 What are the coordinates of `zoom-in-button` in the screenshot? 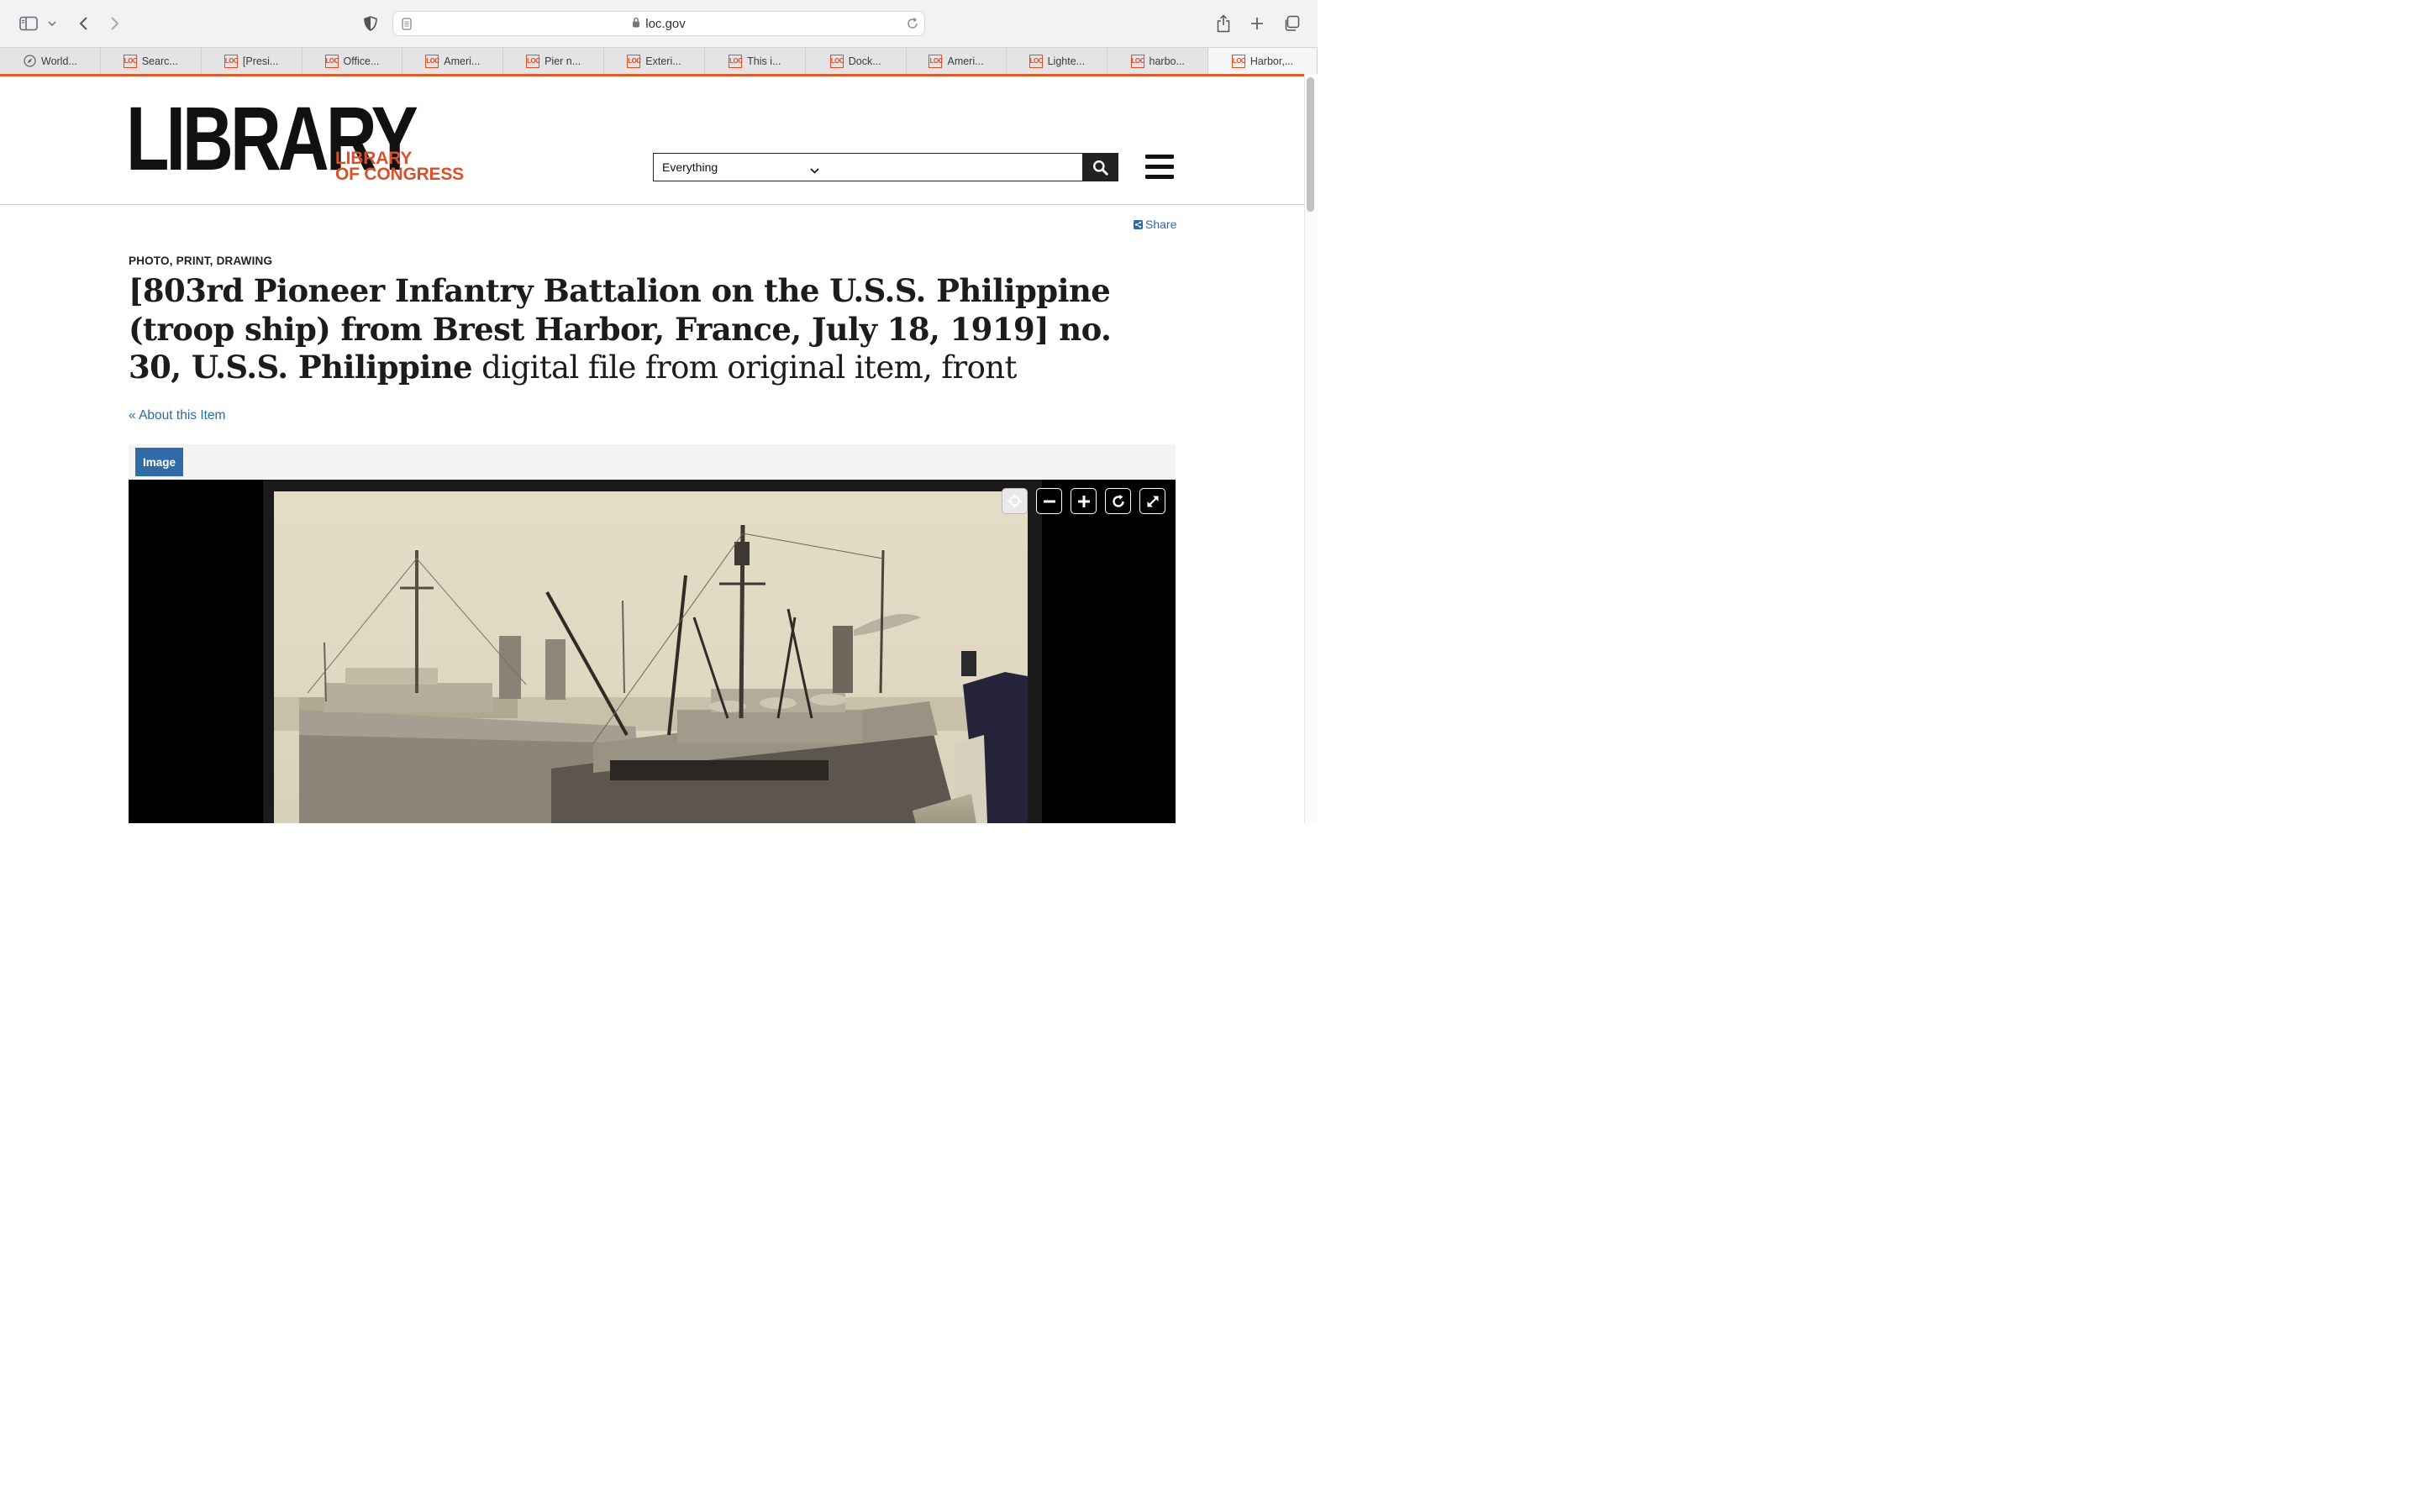 It's located at (1084, 501).